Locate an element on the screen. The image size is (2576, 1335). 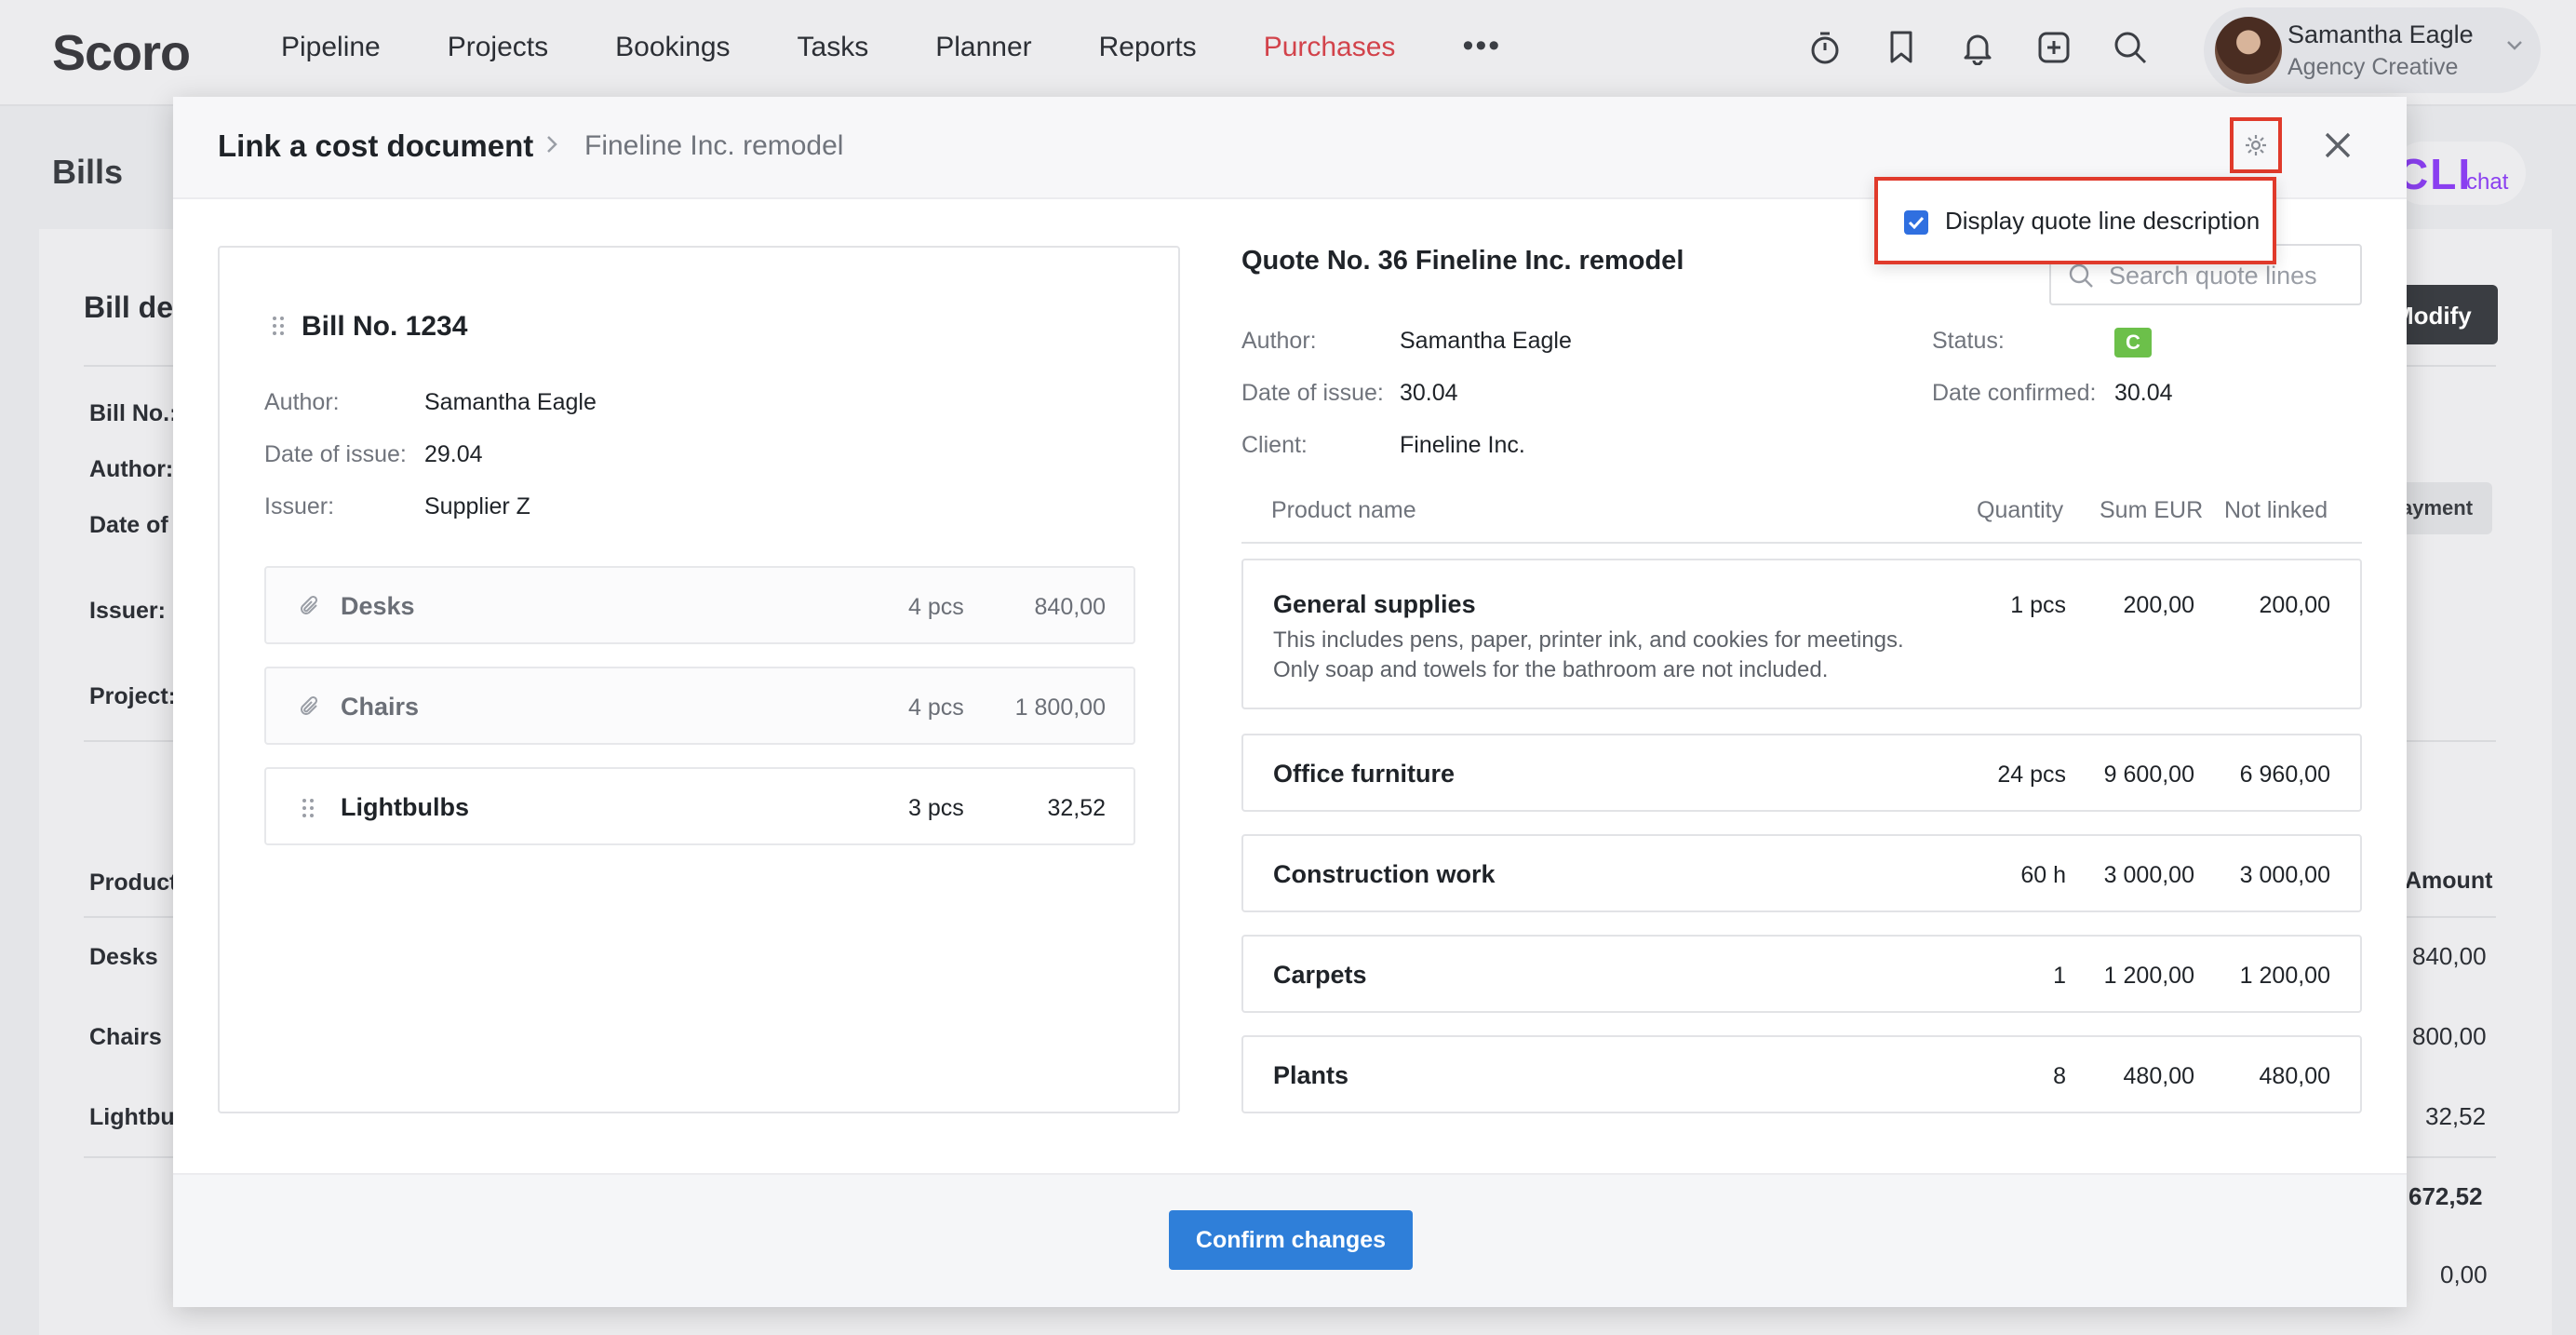
issuer-label: Issuer: is located at coordinates (127, 611).